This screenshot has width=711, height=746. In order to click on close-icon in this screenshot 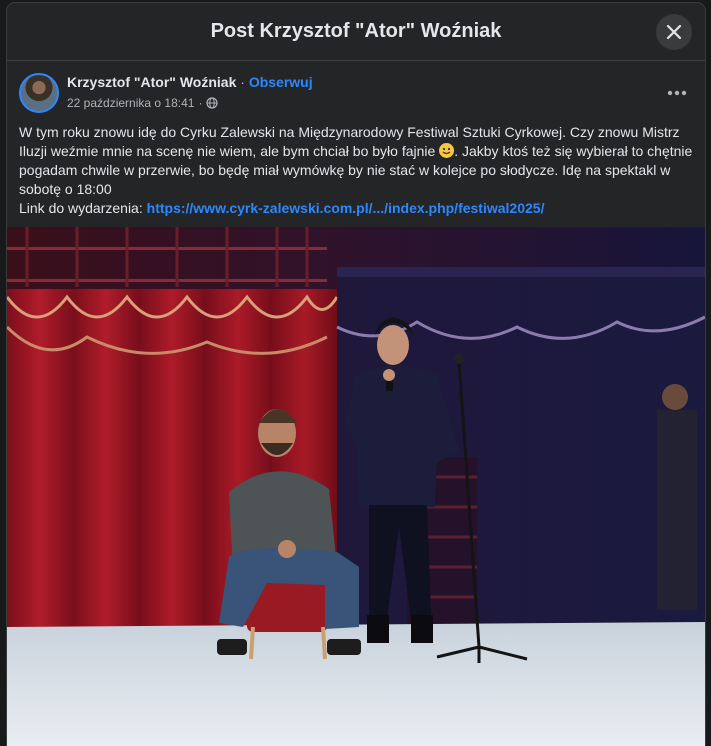, I will do `click(674, 32)`.